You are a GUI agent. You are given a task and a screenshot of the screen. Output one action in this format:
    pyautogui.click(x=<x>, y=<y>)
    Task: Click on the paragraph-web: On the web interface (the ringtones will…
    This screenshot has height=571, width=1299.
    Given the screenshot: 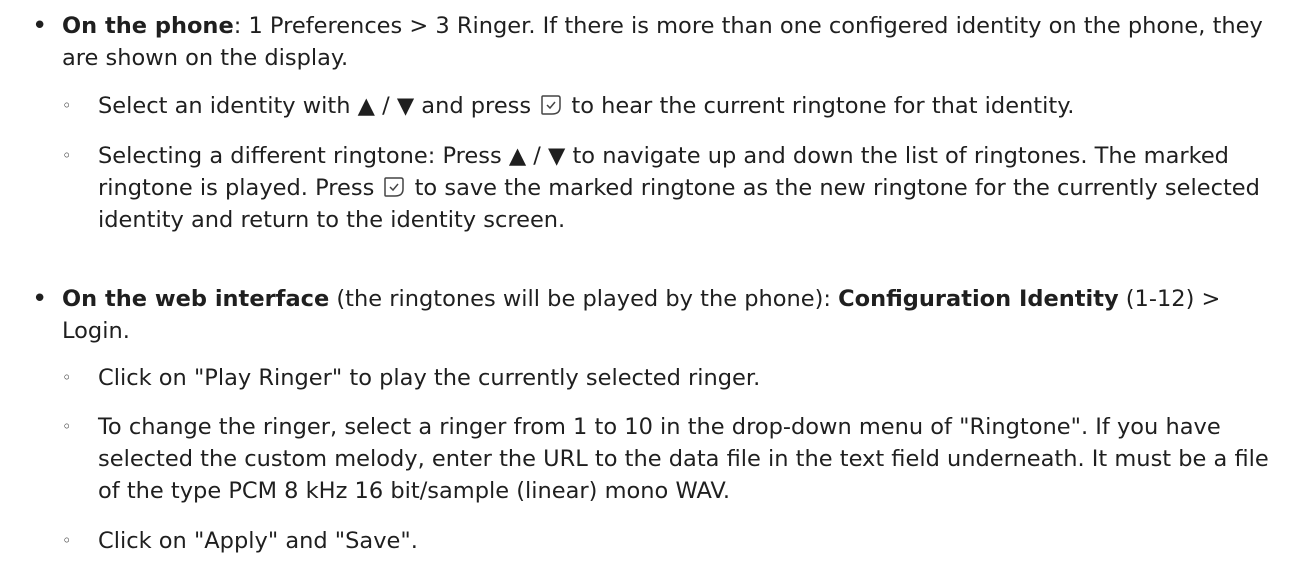 What is the action you would take?
    pyautogui.click(x=670, y=315)
    